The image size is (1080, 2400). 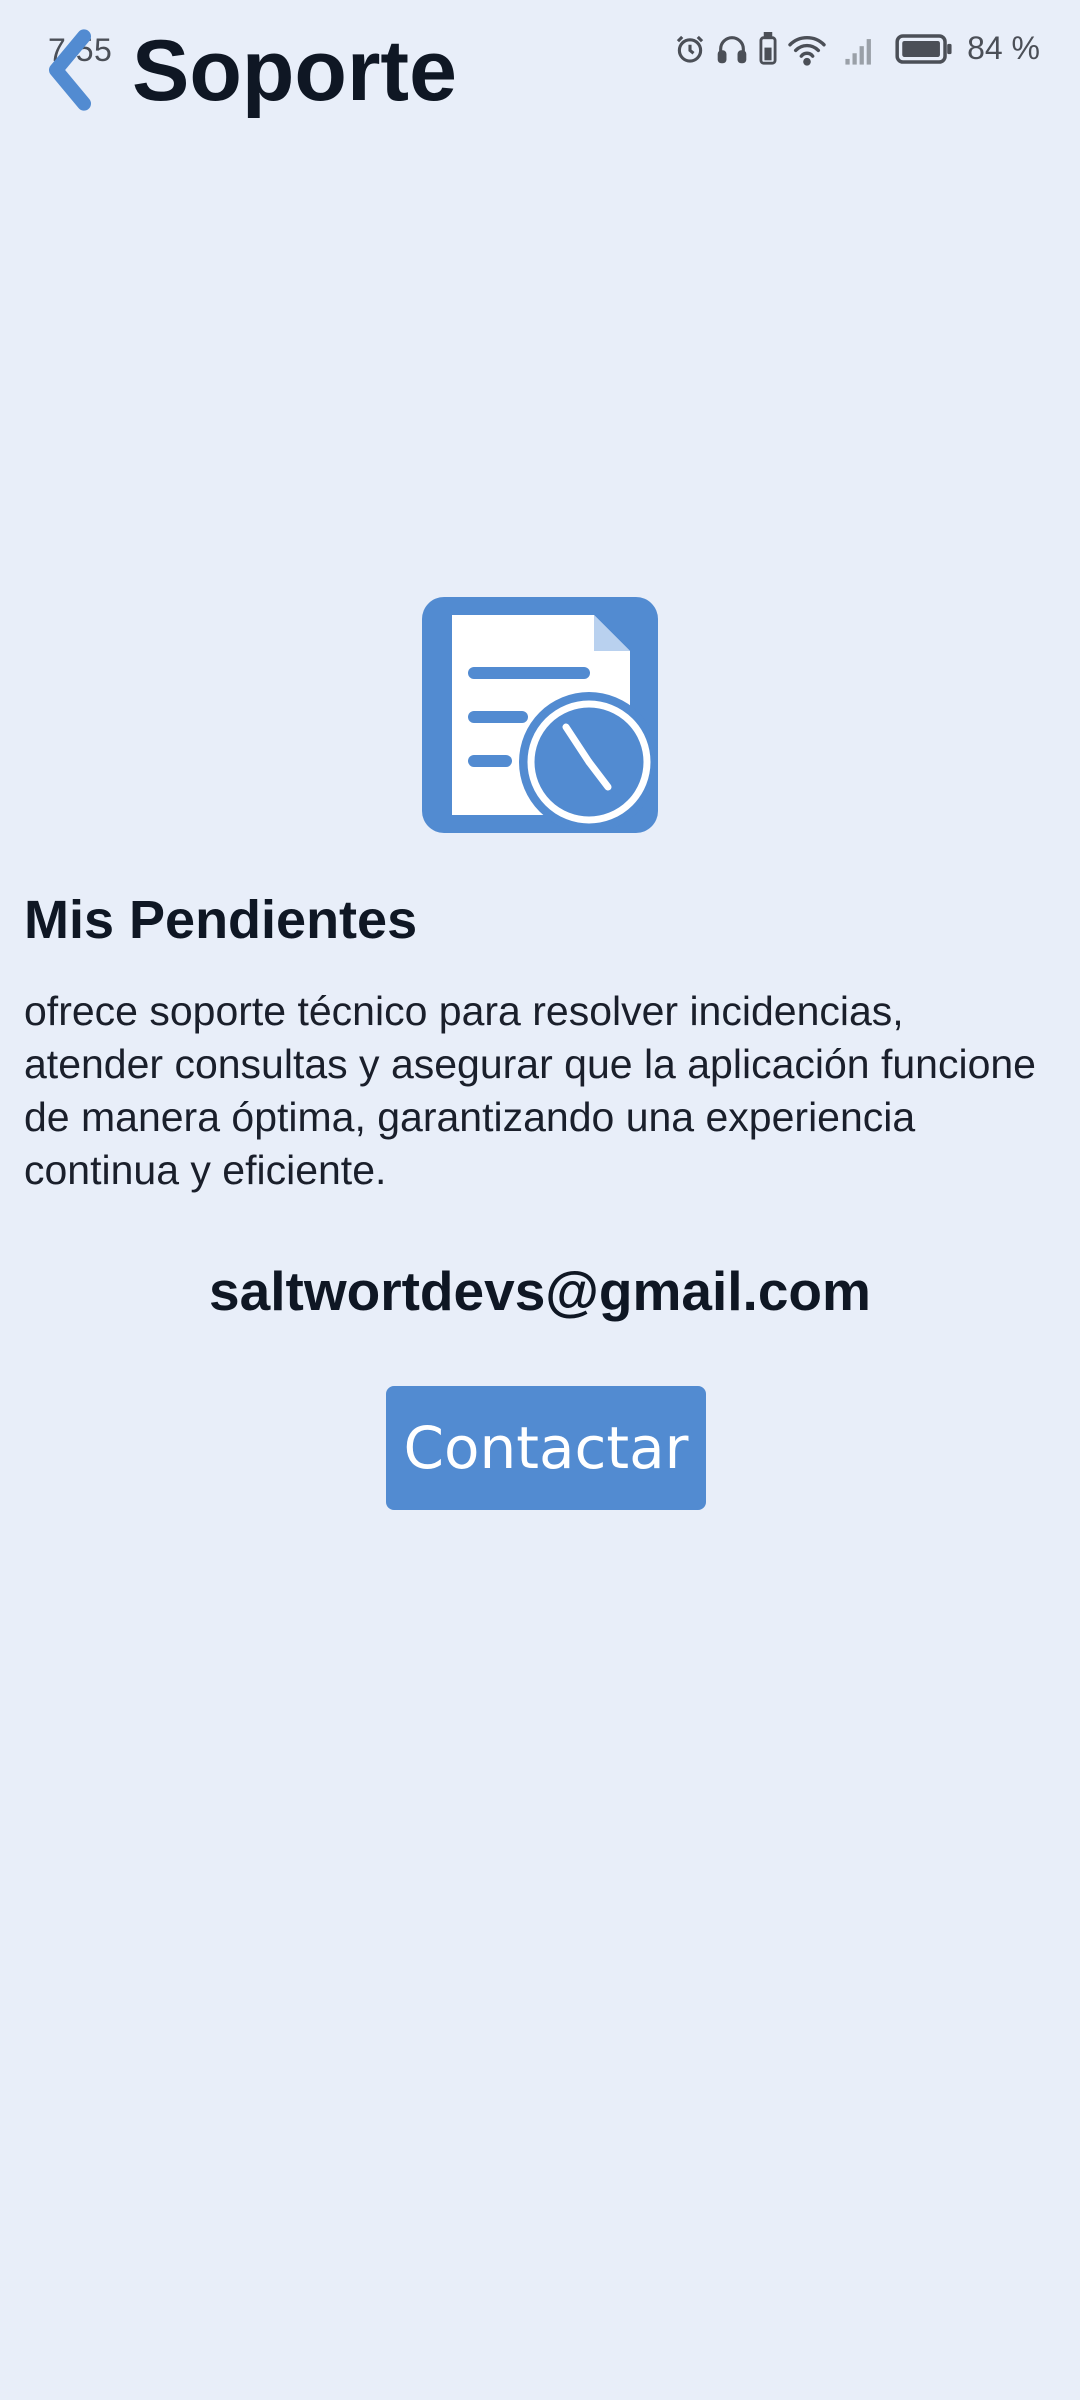 What do you see at coordinates (221, 920) in the screenshot?
I see `app-name: Mis Pendientes` at bounding box center [221, 920].